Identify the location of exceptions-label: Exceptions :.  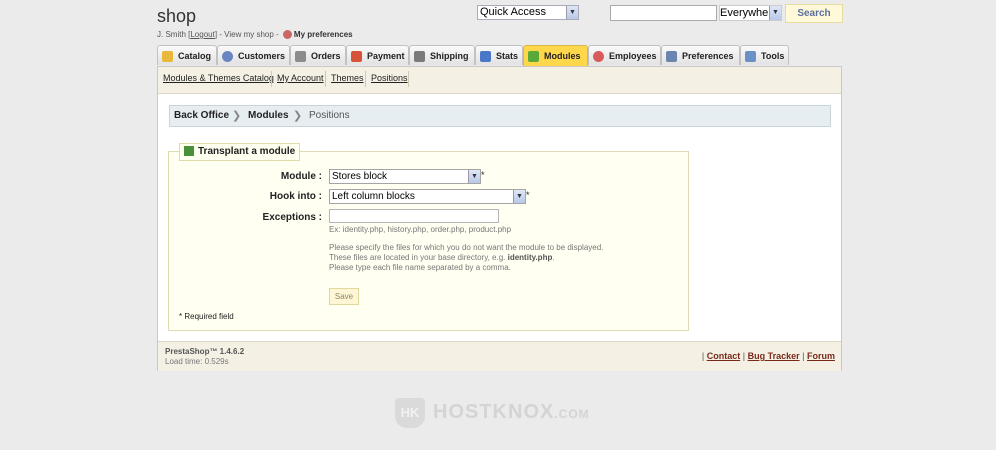
(292, 217).